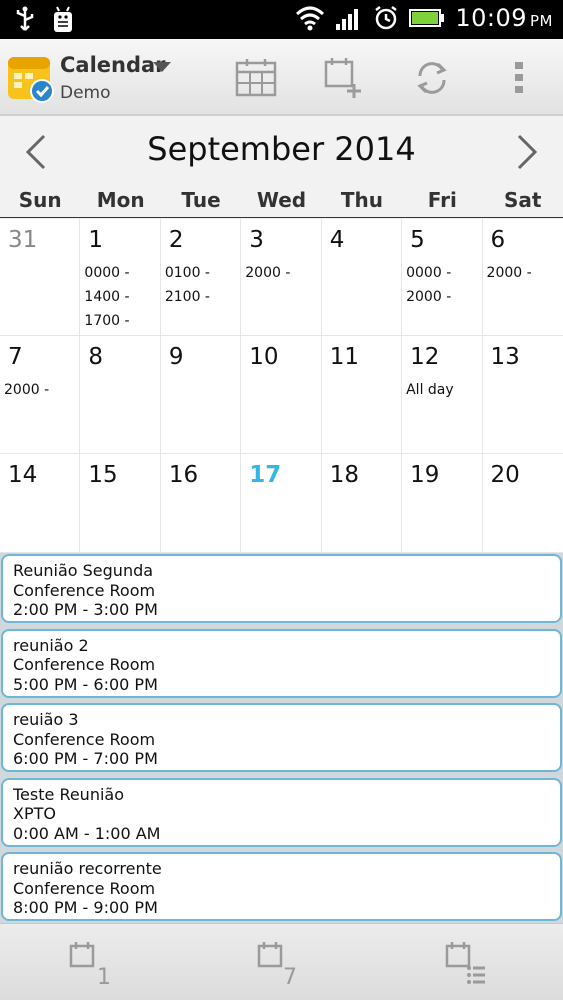 Image resolution: width=563 pixels, height=1000 pixels. What do you see at coordinates (265, 475) in the screenshot?
I see `today-day-number: 17` at bounding box center [265, 475].